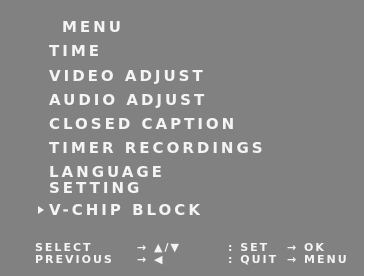  Describe the element at coordinates (74, 259) in the screenshot. I see `footer-previous-label: PREVIOUS` at that location.